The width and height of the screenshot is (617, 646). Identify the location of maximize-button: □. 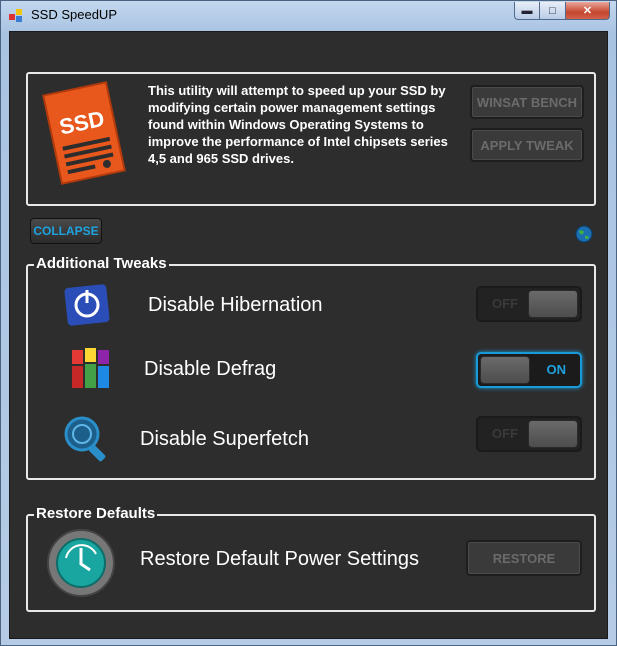
(553, 11).